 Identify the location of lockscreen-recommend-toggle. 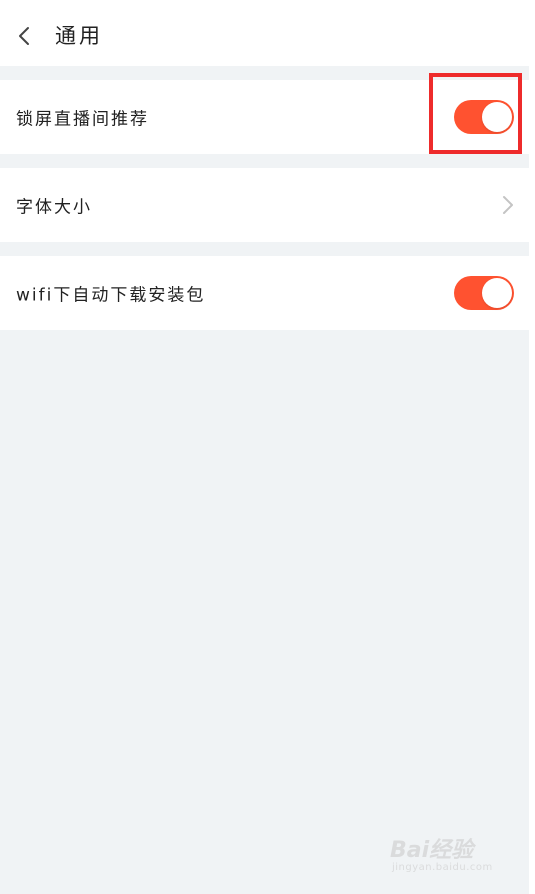
(484, 117).